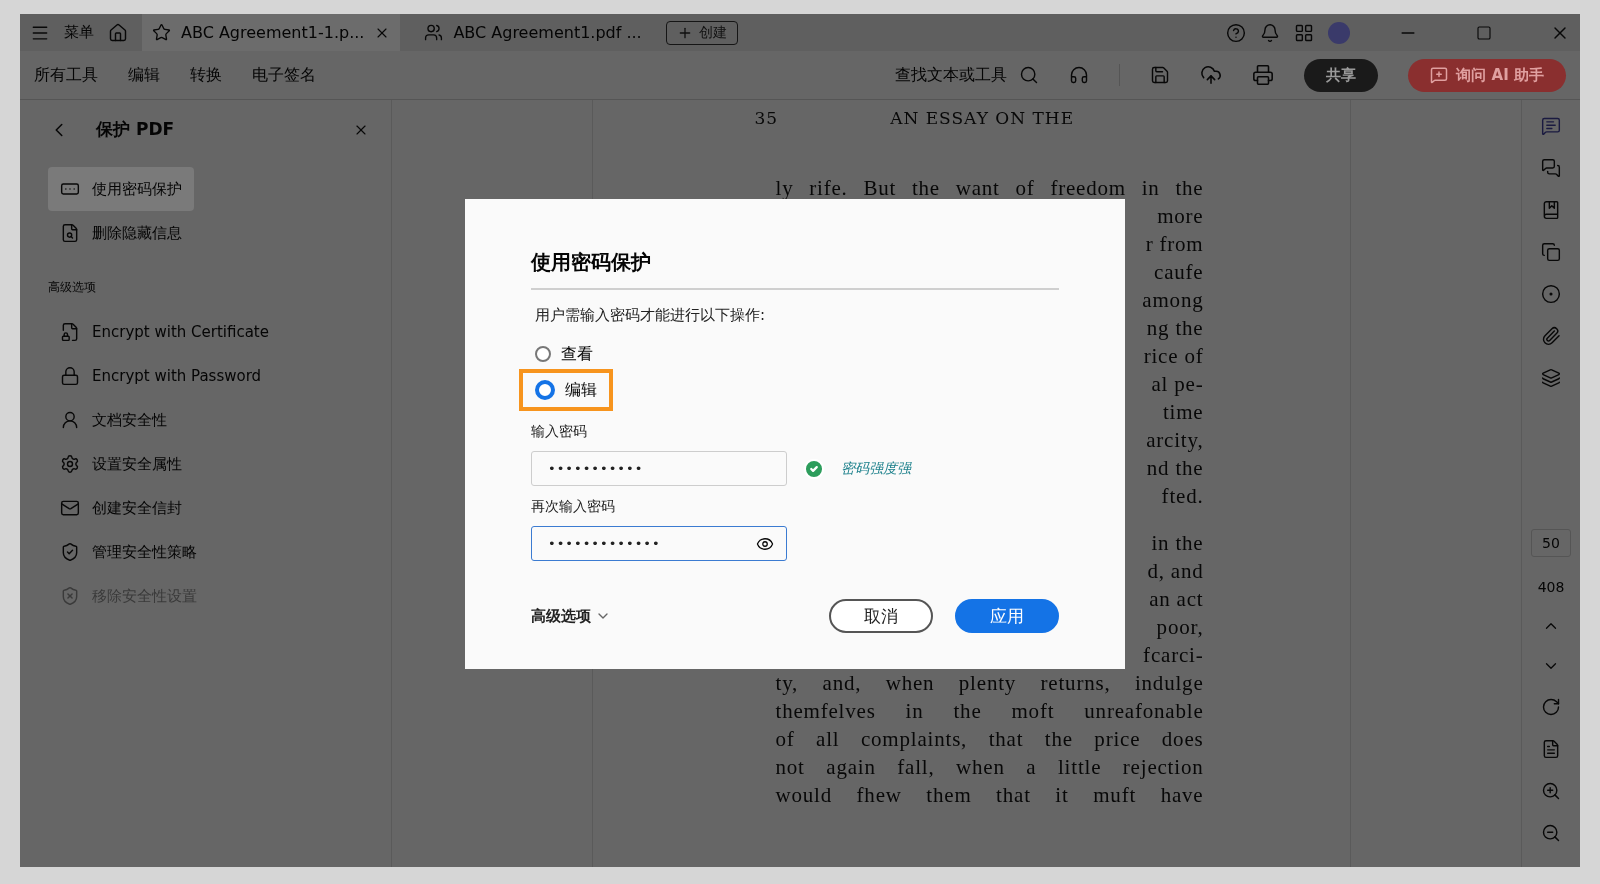 This screenshot has height=884, width=1600. Describe the element at coordinates (1007, 616) in the screenshot. I see `apply-button: 应用` at that location.